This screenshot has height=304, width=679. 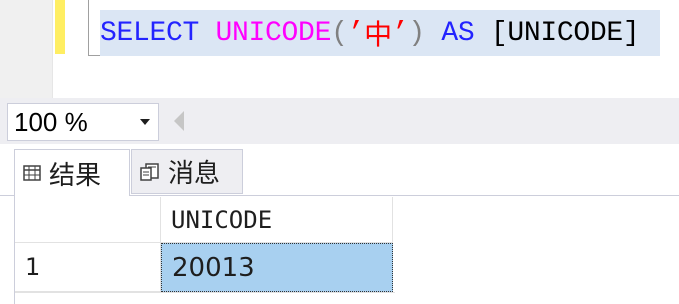 I want to click on column-alias: [UNICODE], so click(x=565, y=33).